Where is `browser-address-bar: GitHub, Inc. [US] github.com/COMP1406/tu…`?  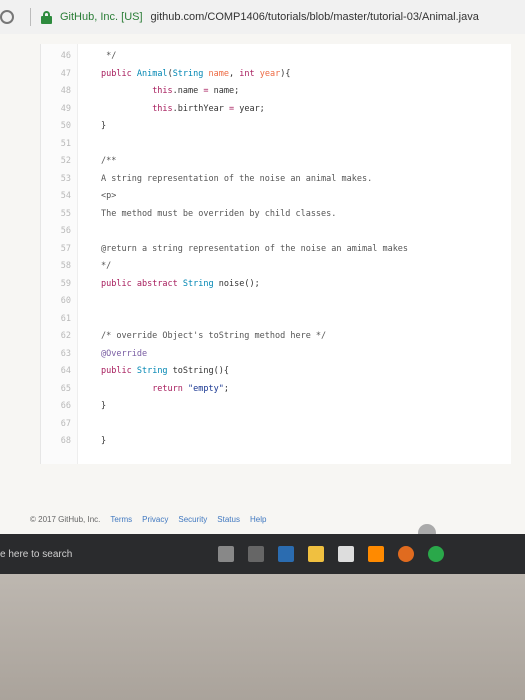 browser-address-bar: GitHub, Inc. [US] github.com/COMP1406/tu… is located at coordinates (262, 17).